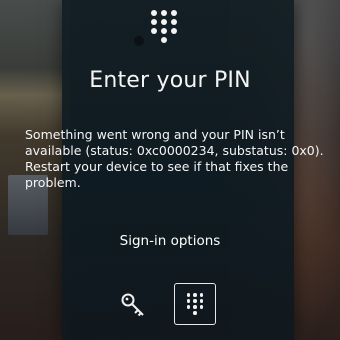  Describe the element at coordinates (139, 41) in the screenshot. I see `camera-dot` at that location.